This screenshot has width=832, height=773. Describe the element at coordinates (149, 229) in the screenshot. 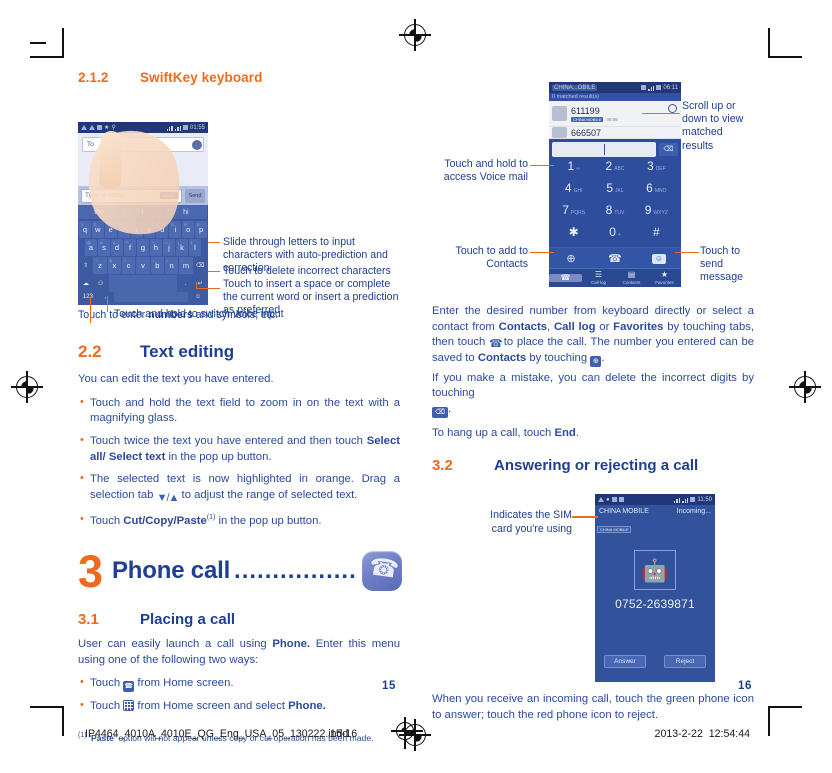

I see `key-y: 6y` at that location.